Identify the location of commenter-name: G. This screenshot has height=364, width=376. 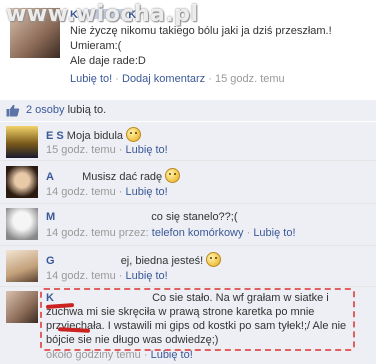
(50, 261).